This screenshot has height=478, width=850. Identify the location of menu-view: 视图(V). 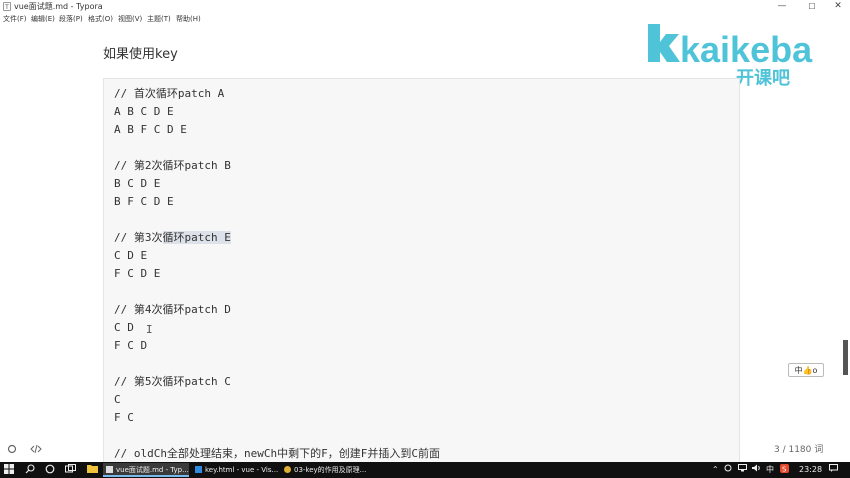
(130, 19).